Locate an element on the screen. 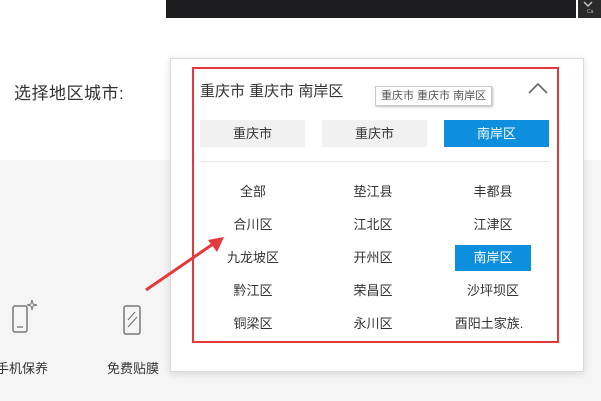 The height and width of the screenshot is (401, 601). level-tab-district: 南岸区 is located at coordinates (496, 133).